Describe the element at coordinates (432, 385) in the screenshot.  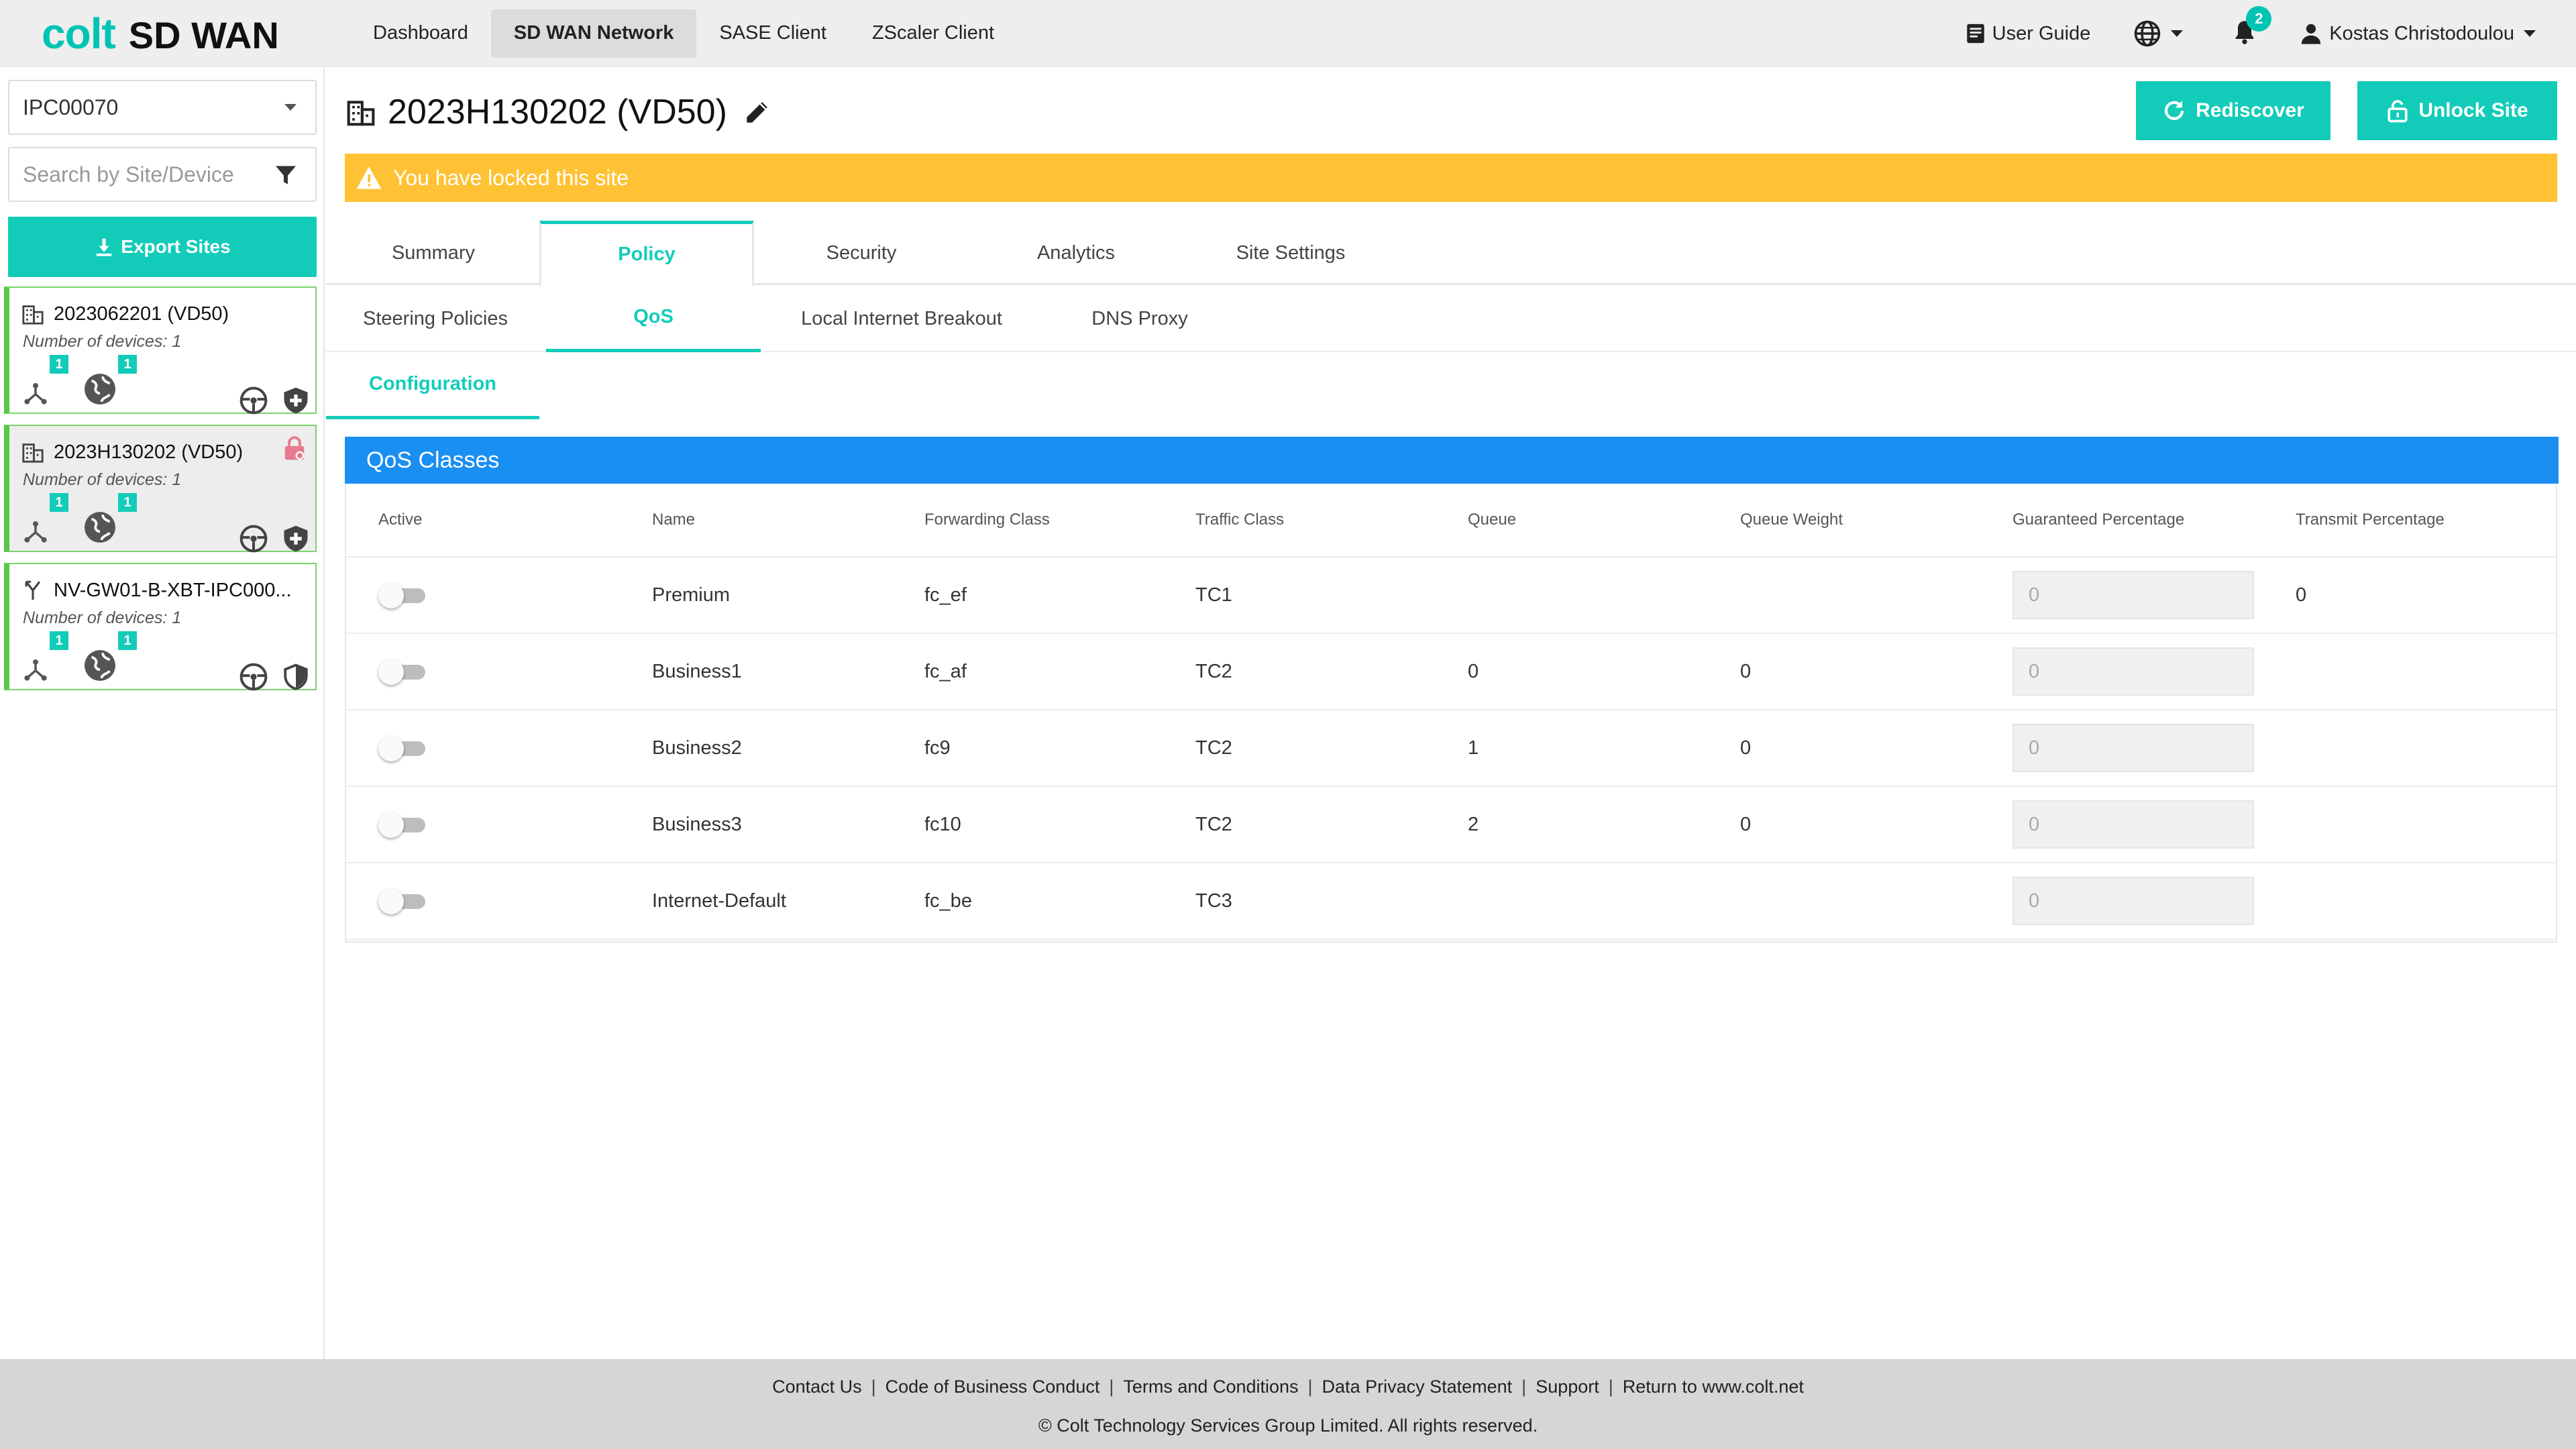
I see `tab-configuration: Configuration` at that location.